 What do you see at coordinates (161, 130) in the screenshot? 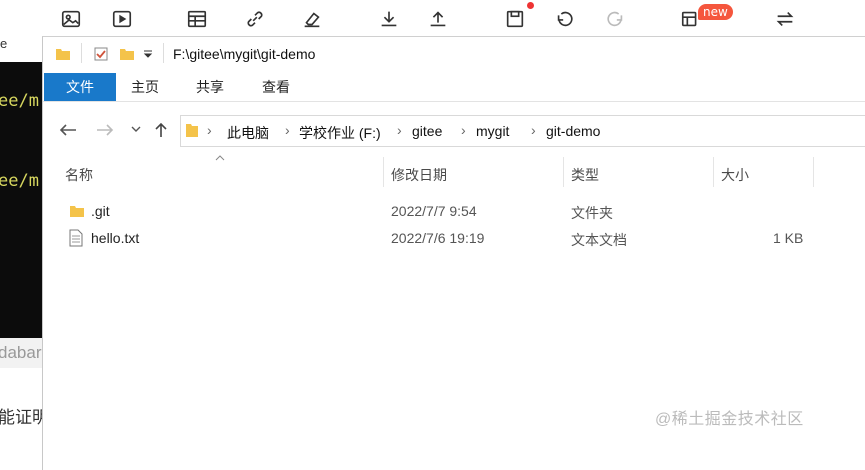
I see `up-arrow-icon` at bounding box center [161, 130].